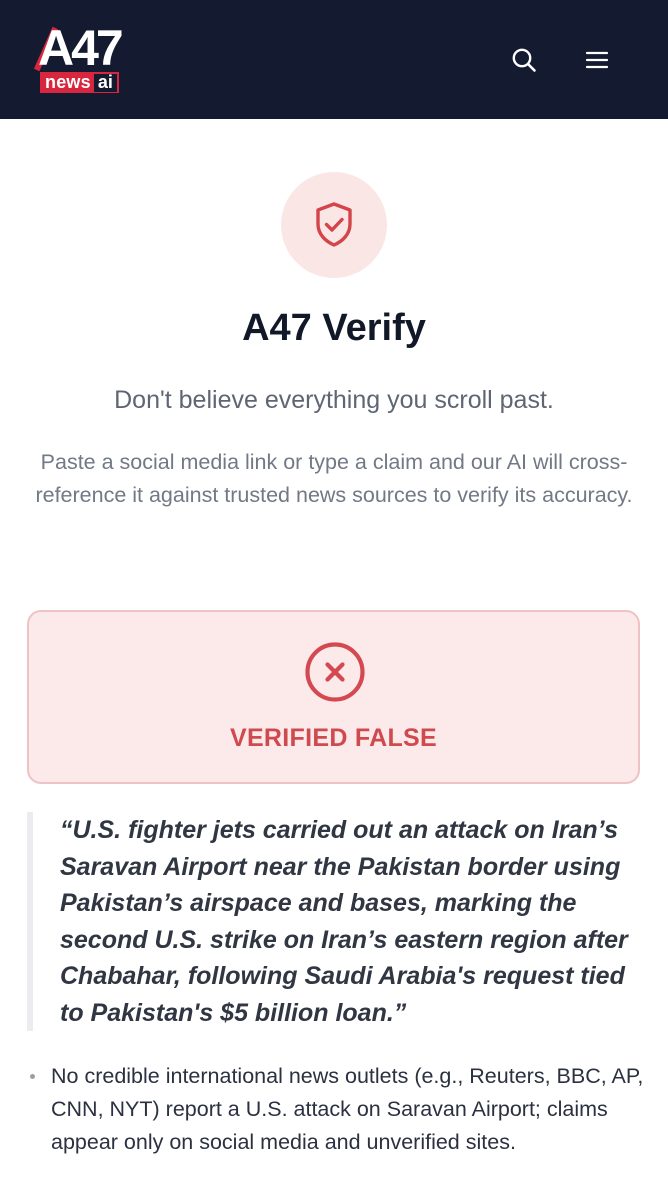 This screenshot has width=668, height=1200. Describe the element at coordinates (81, 48) in the screenshot. I see `logo-wordmark: A47` at that location.